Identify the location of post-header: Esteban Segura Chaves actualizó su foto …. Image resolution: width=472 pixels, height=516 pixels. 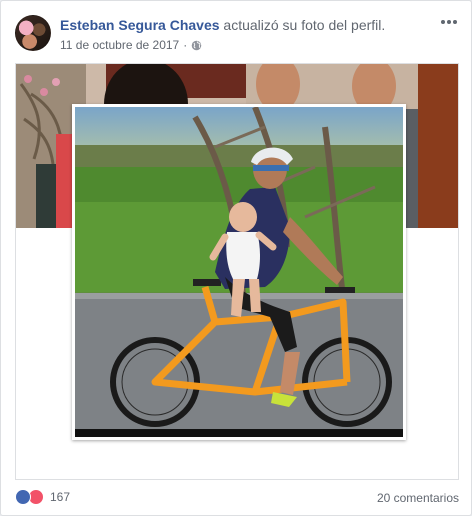
(238, 35).